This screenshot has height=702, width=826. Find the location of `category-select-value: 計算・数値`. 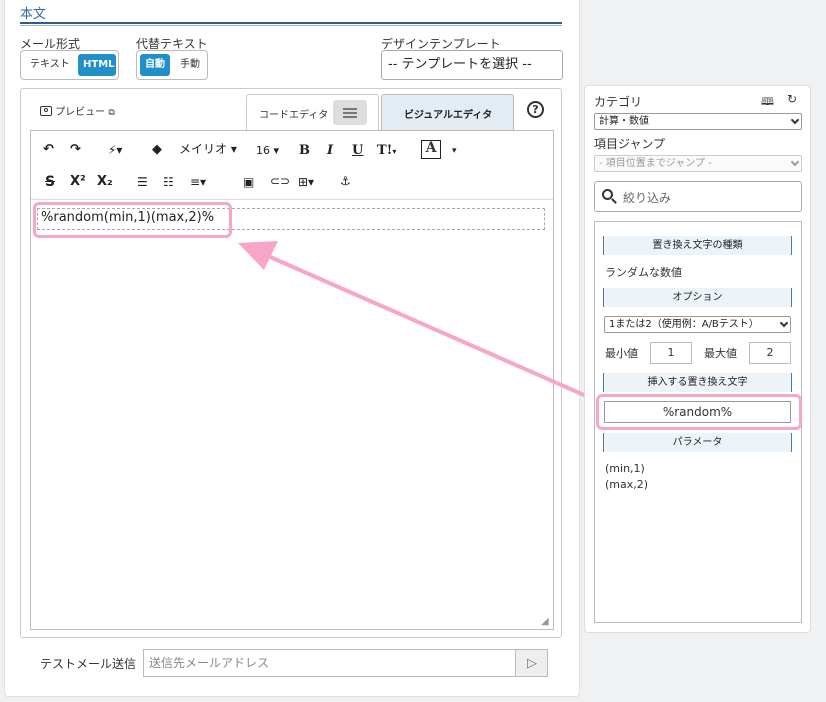

category-select-value: 計算・数値 is located at coordinates (624, 121).